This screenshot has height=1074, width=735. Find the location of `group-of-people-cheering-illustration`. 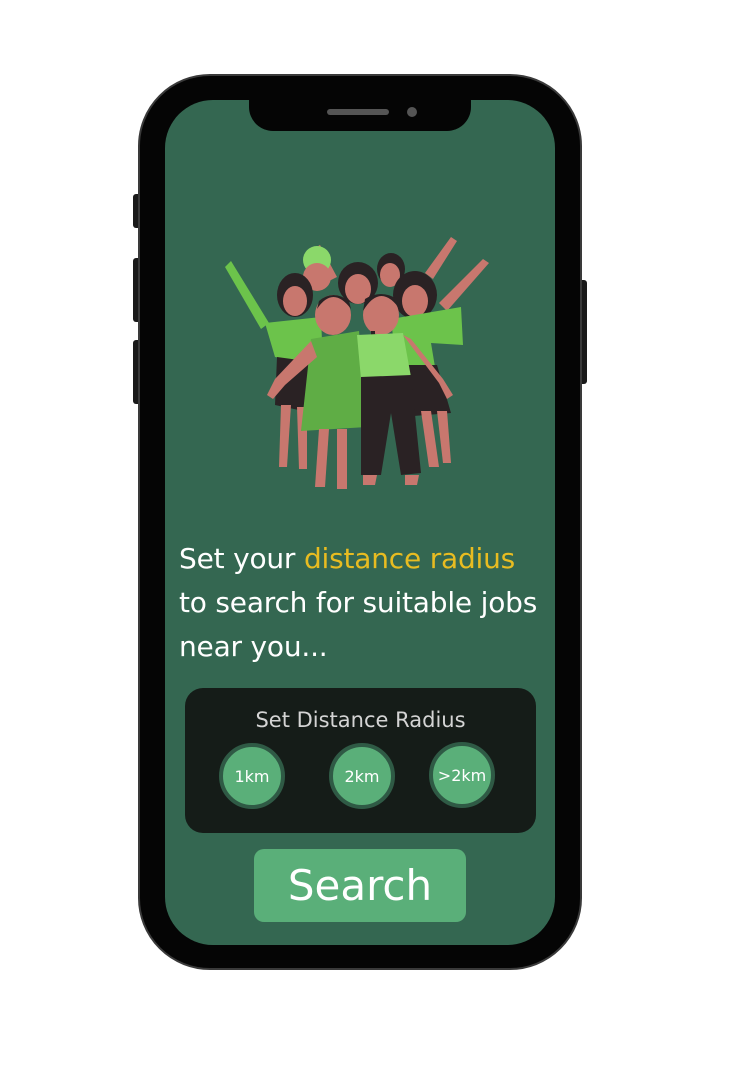

group-of-people-cheering-illustration is located at coordinates (357, 363).